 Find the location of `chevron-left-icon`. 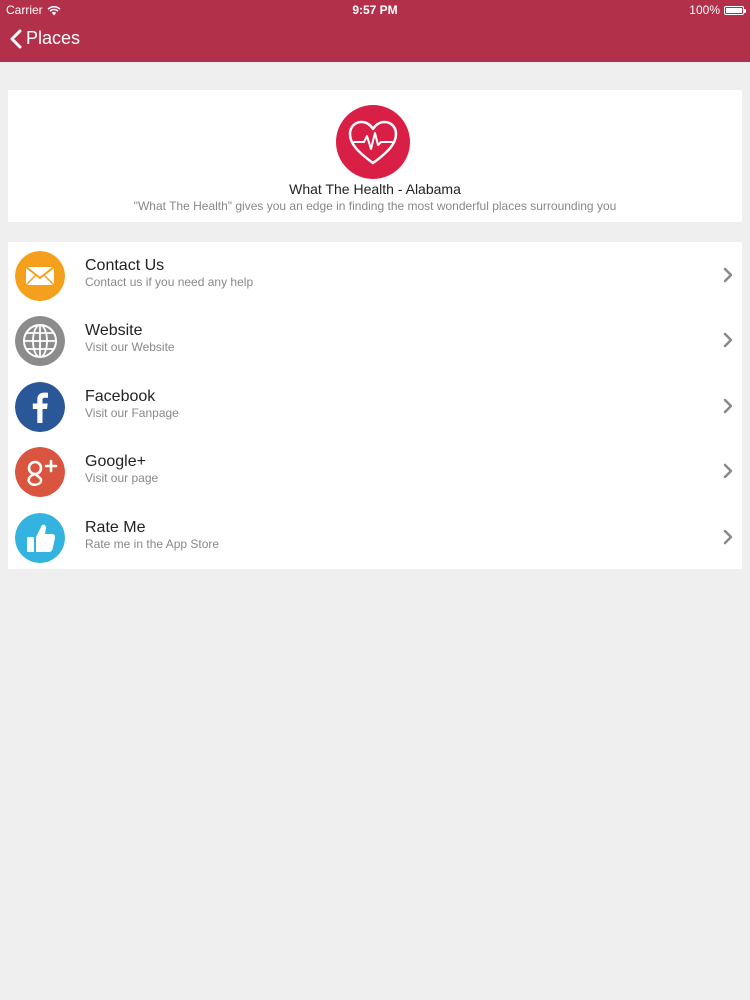

chevron-left-icon is located at coordinates (16, 38).